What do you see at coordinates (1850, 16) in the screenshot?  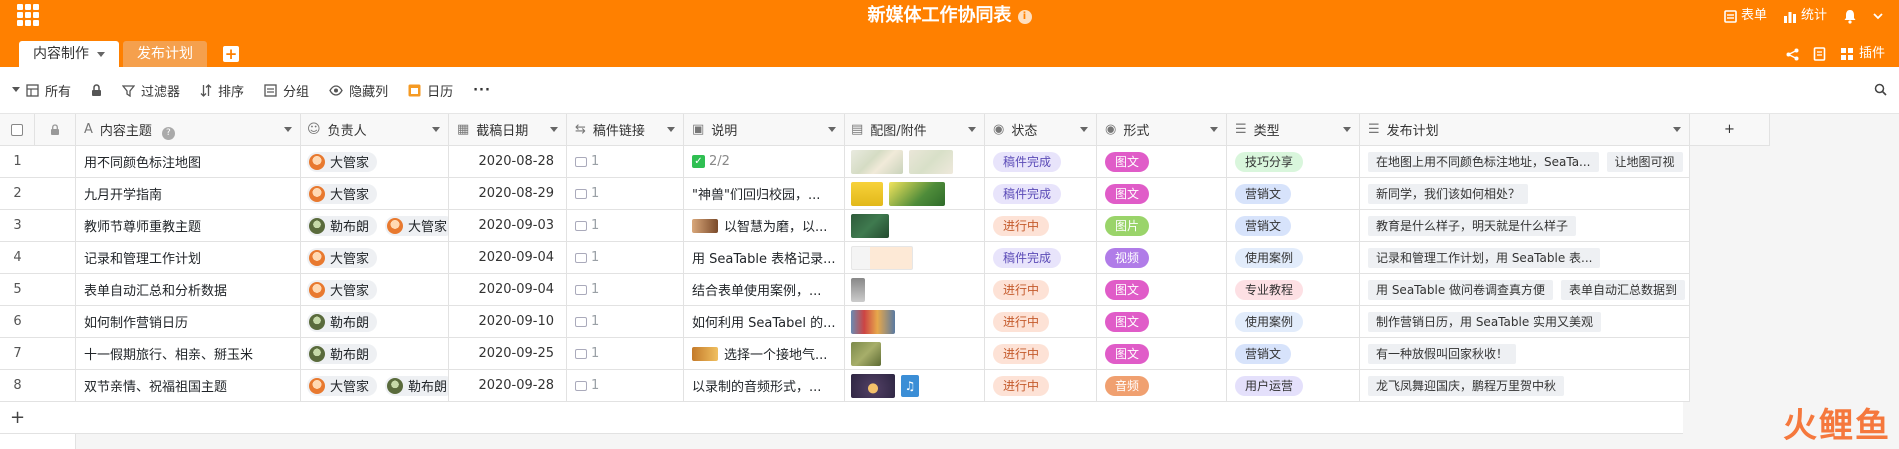 I see `notification-button` at bounding box center [1850, 16].